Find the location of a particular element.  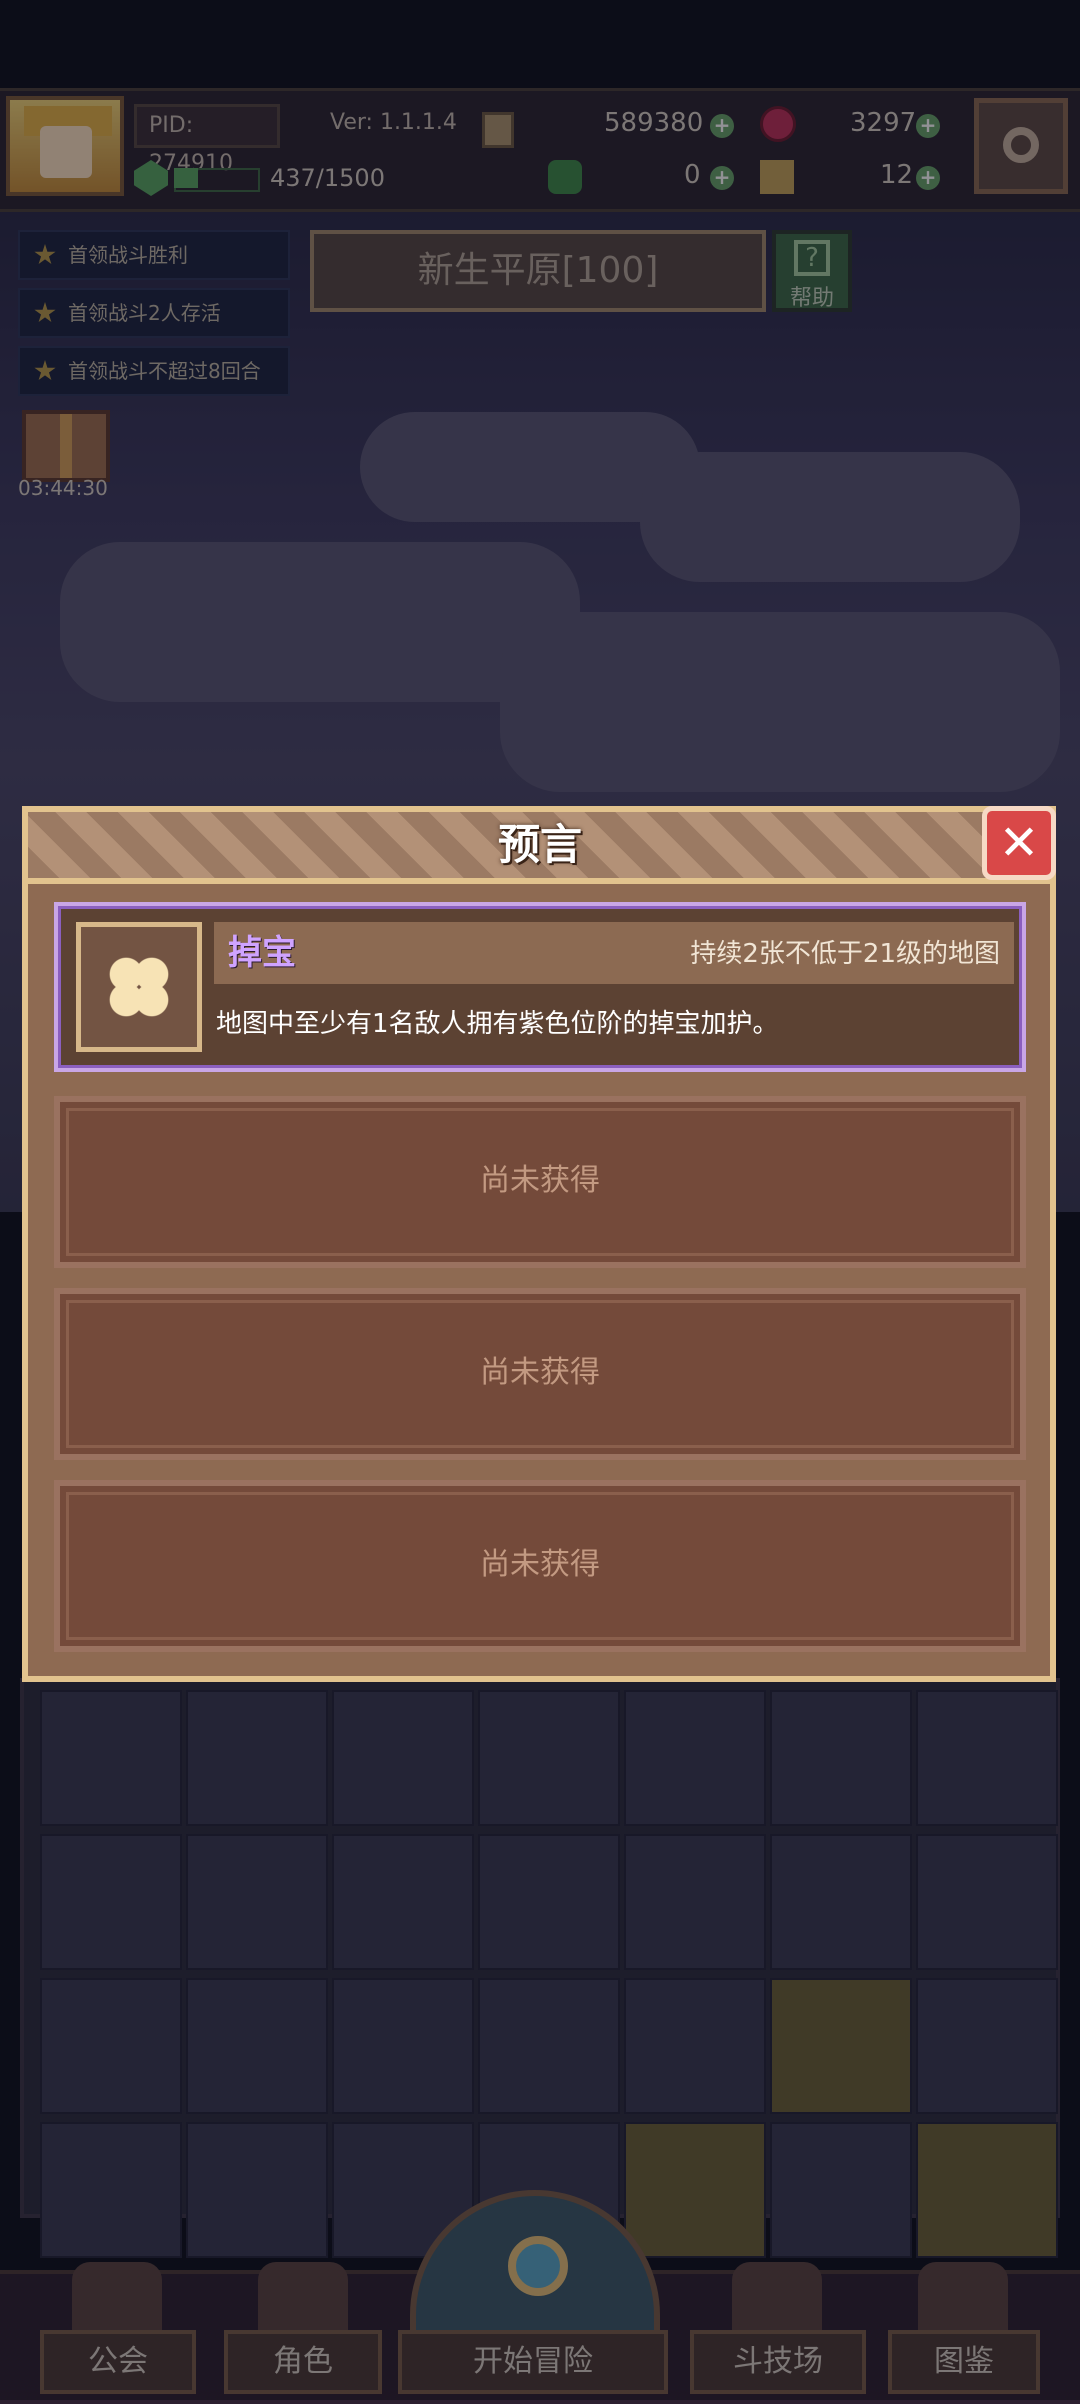

close-button: ✕ is located at coordinates (1019, 843).